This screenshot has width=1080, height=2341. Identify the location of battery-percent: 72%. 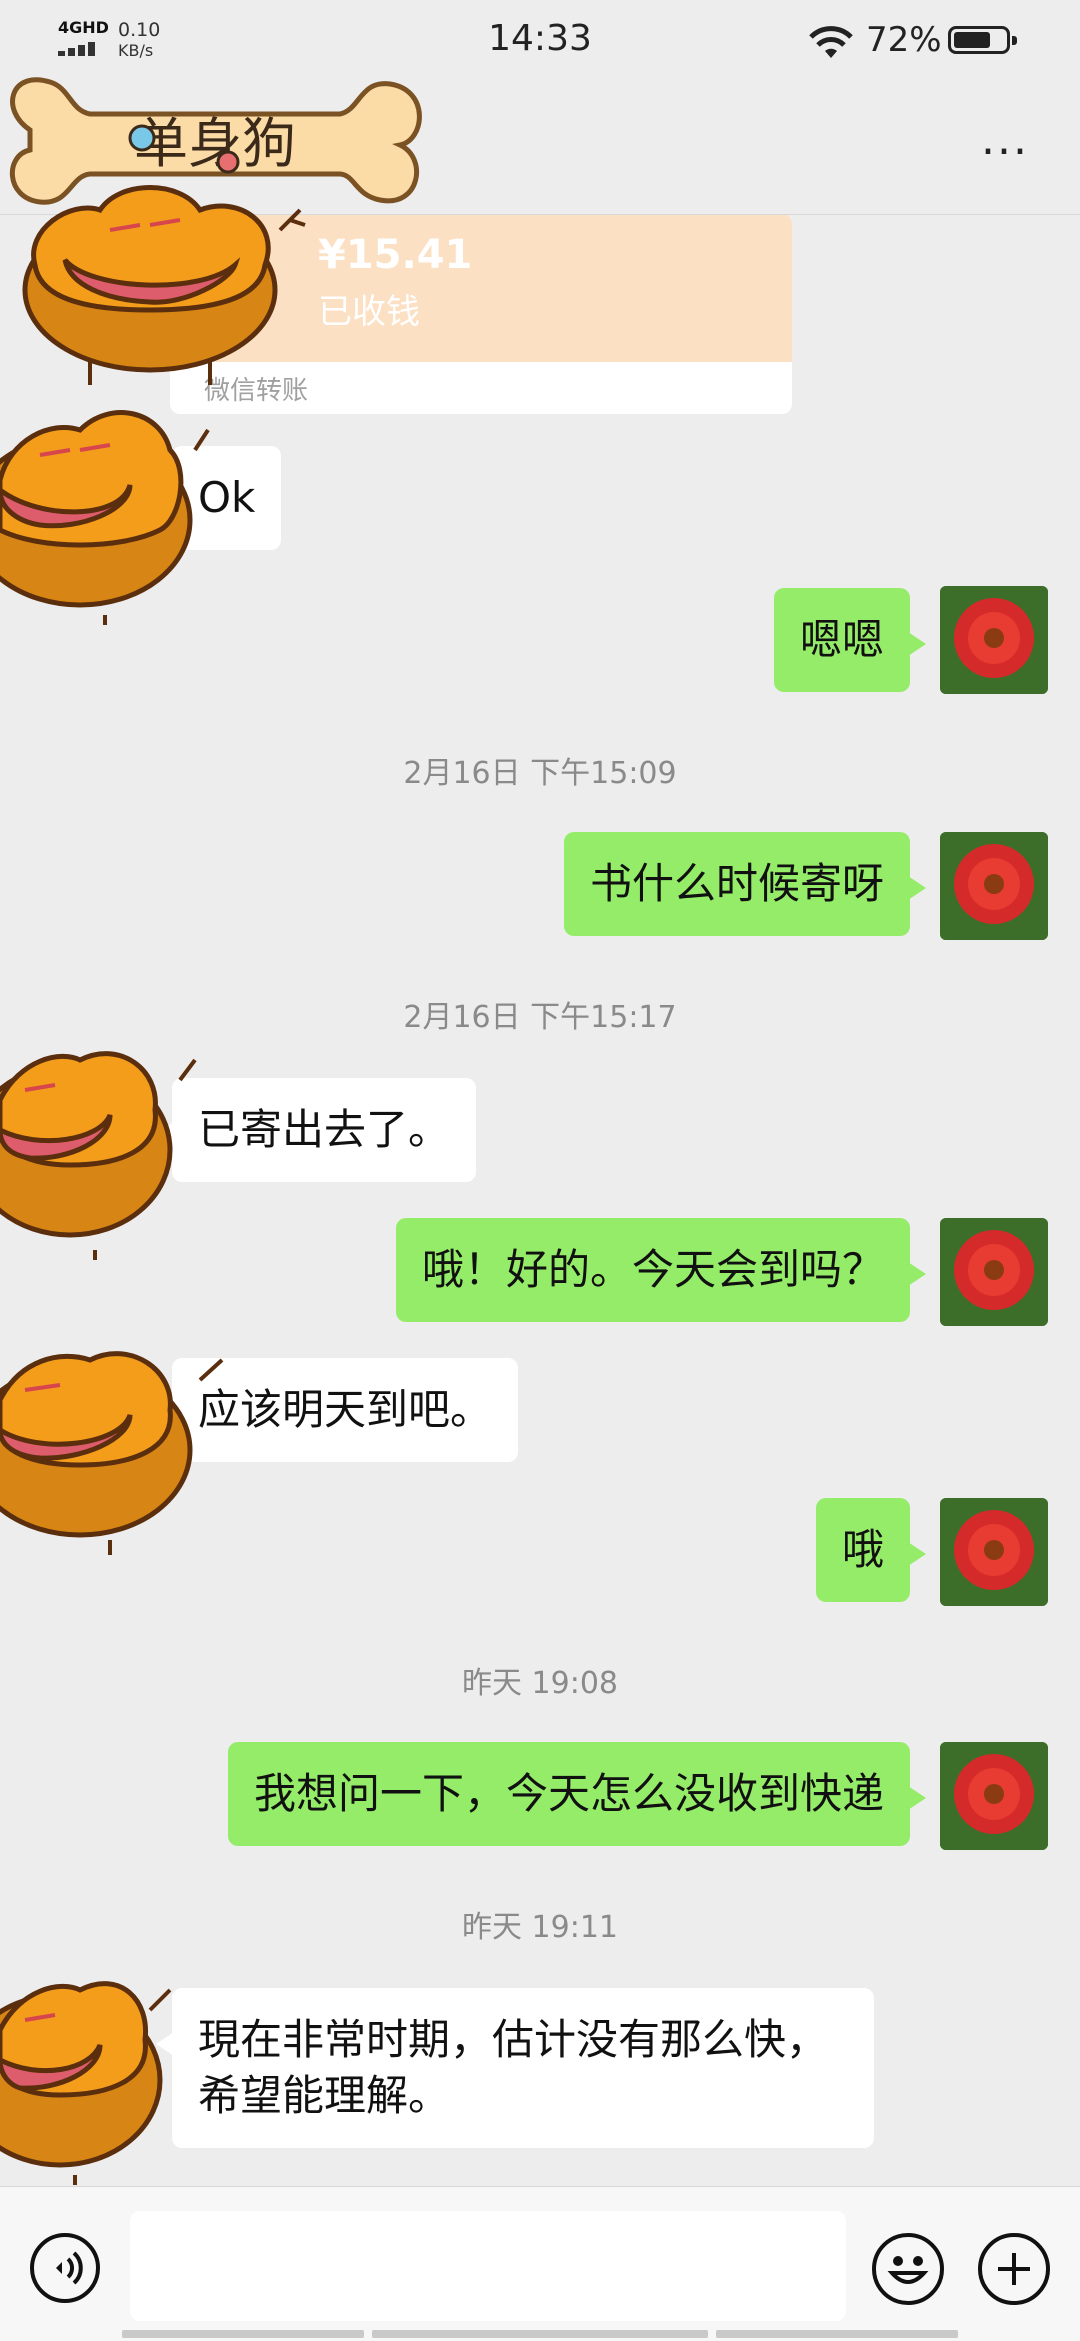
(904, 40).